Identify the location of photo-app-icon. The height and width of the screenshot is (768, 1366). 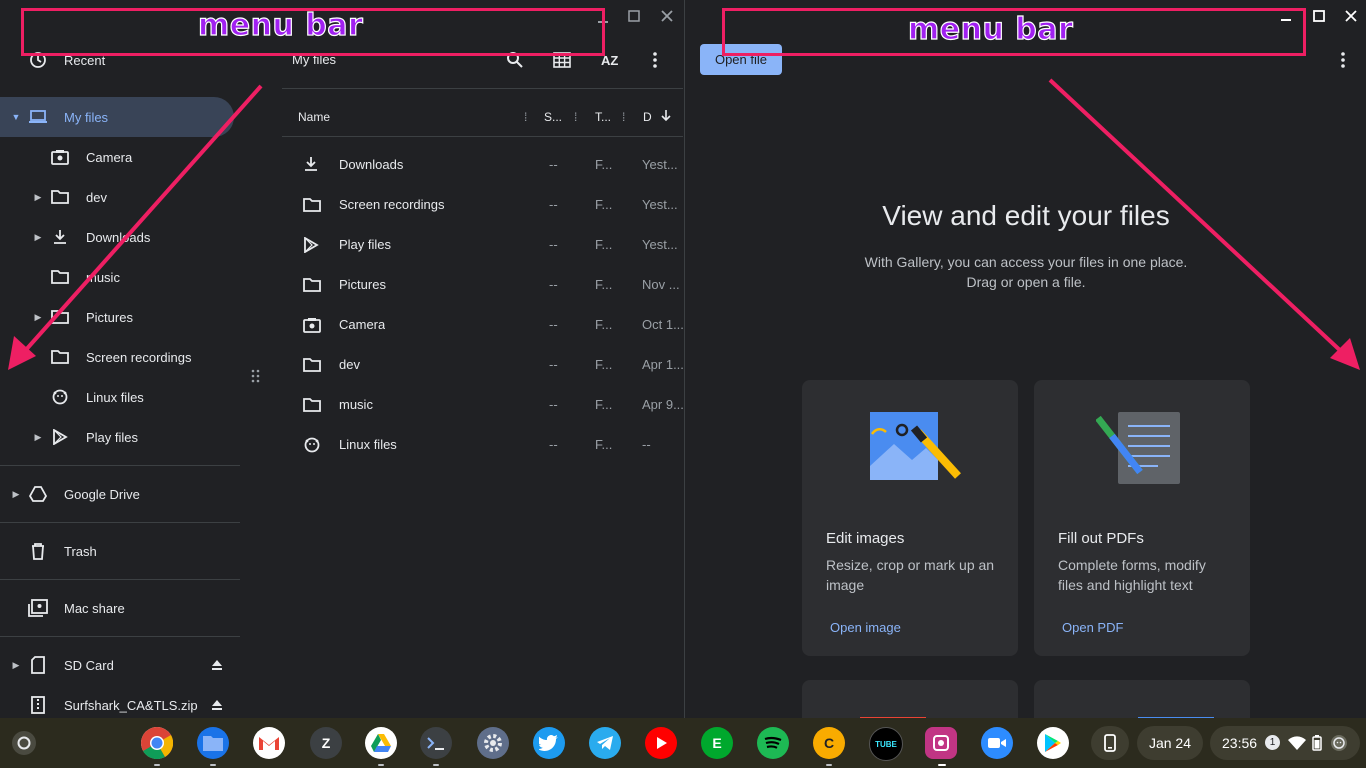
(941, 743).